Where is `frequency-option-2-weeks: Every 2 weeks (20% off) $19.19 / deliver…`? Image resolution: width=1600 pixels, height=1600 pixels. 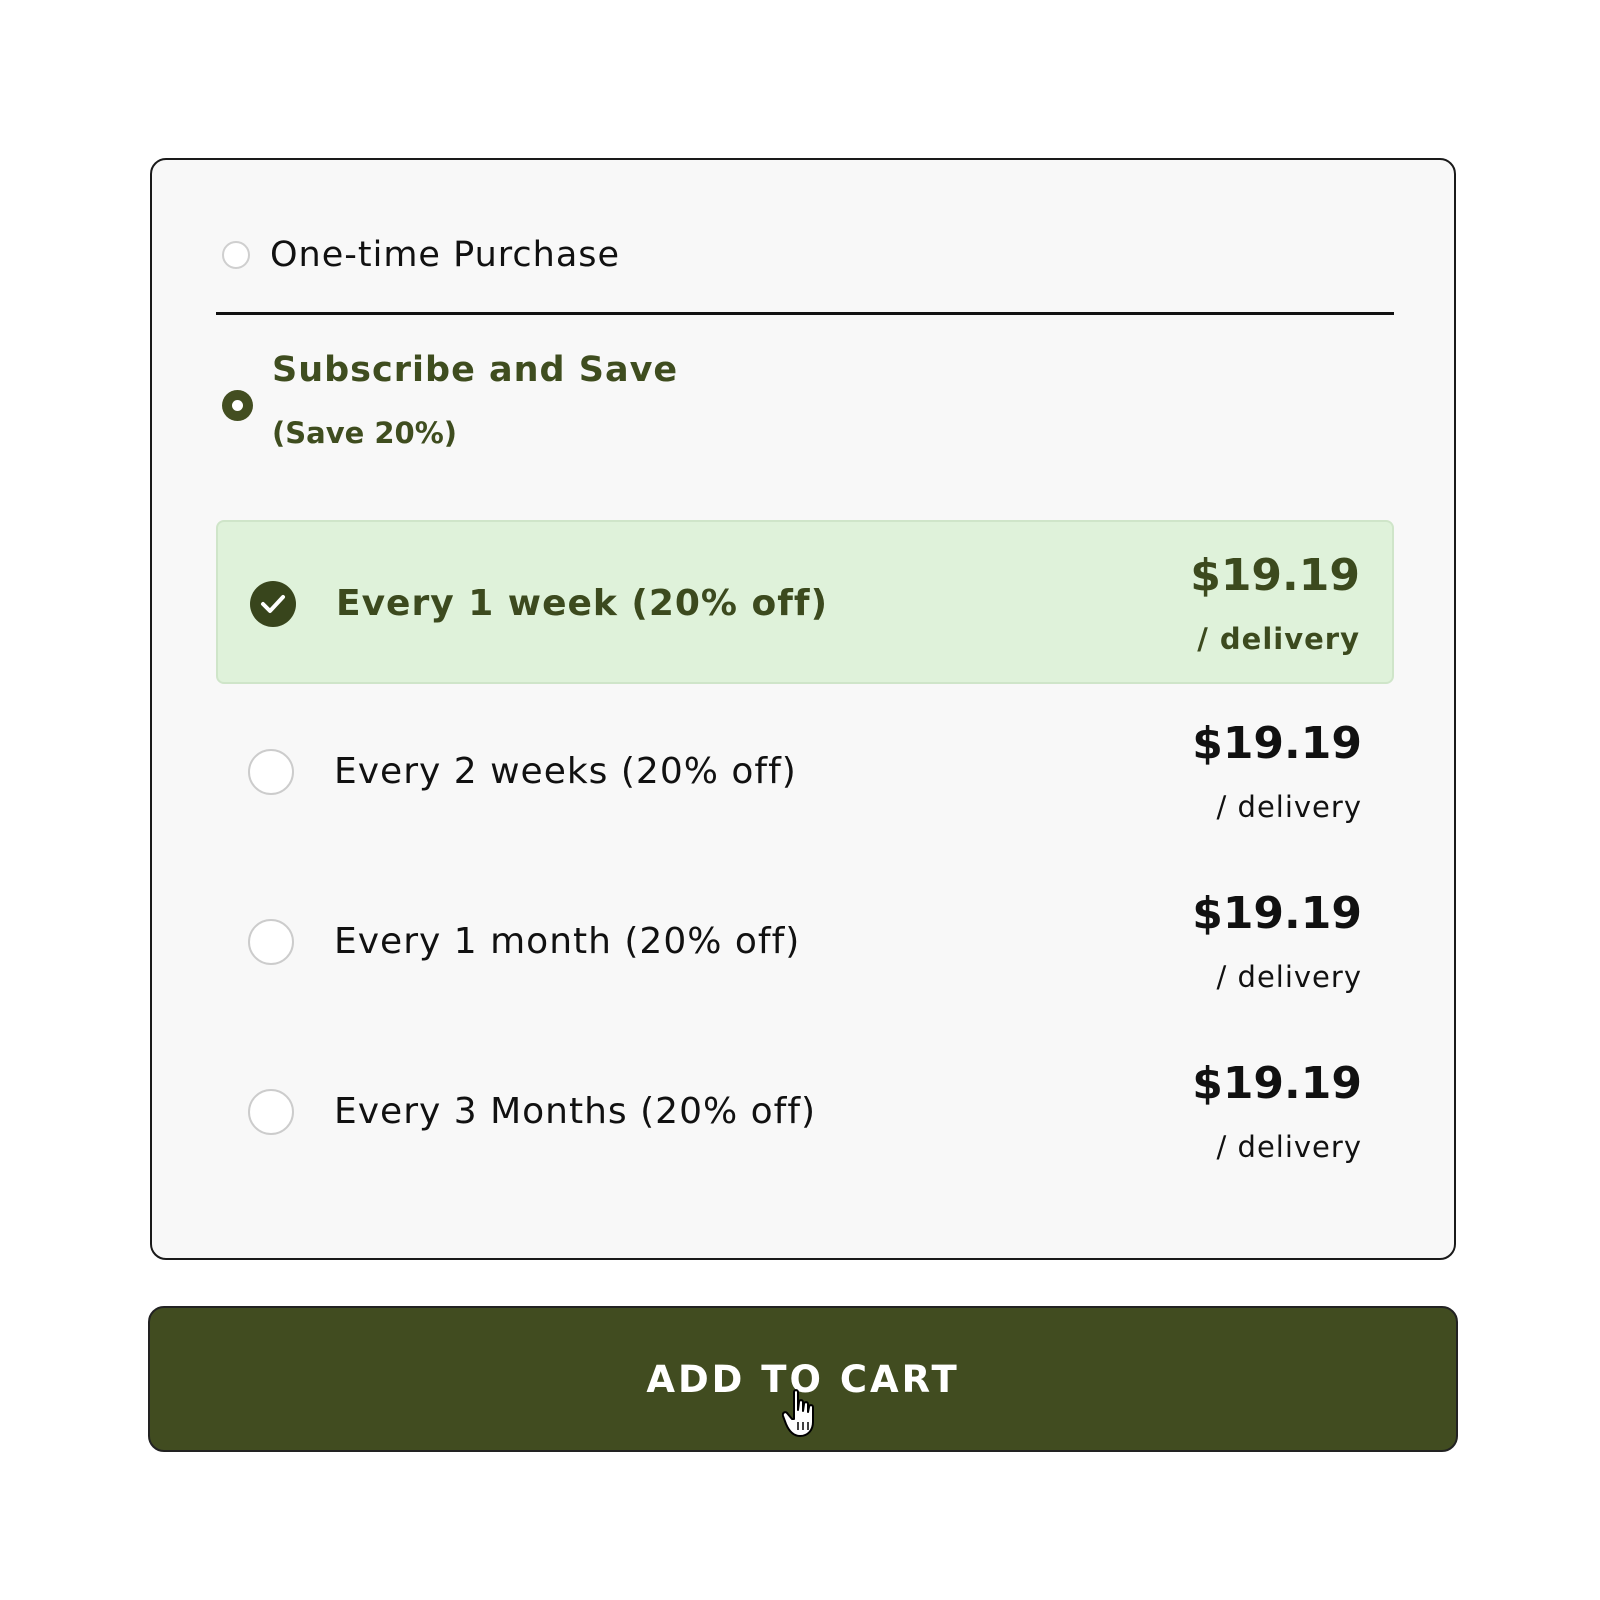 frequency-option-2-weeks: Every 2 weeks (20% off) $19.19 / deliver… is located at coordinates (805, 772).